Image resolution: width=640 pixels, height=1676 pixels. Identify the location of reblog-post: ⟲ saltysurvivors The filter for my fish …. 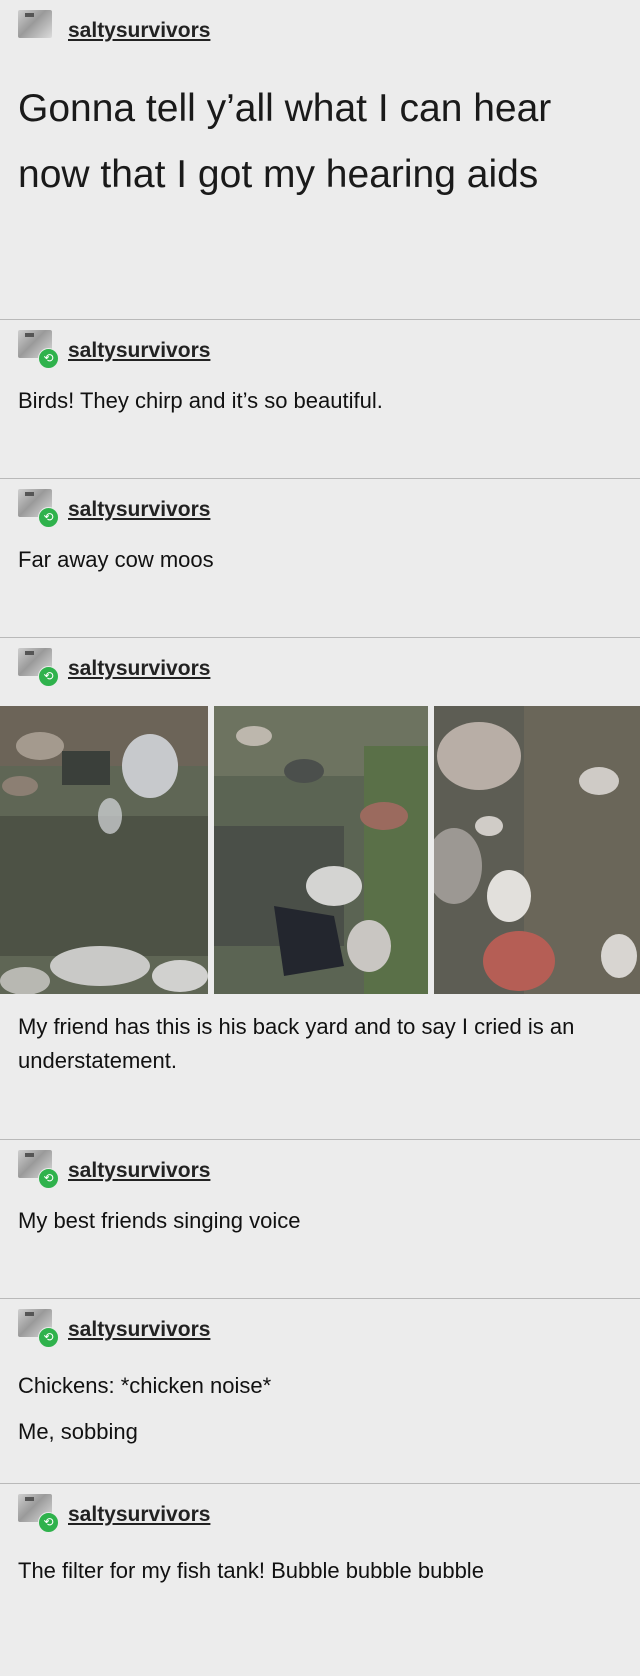
(320, 1580).